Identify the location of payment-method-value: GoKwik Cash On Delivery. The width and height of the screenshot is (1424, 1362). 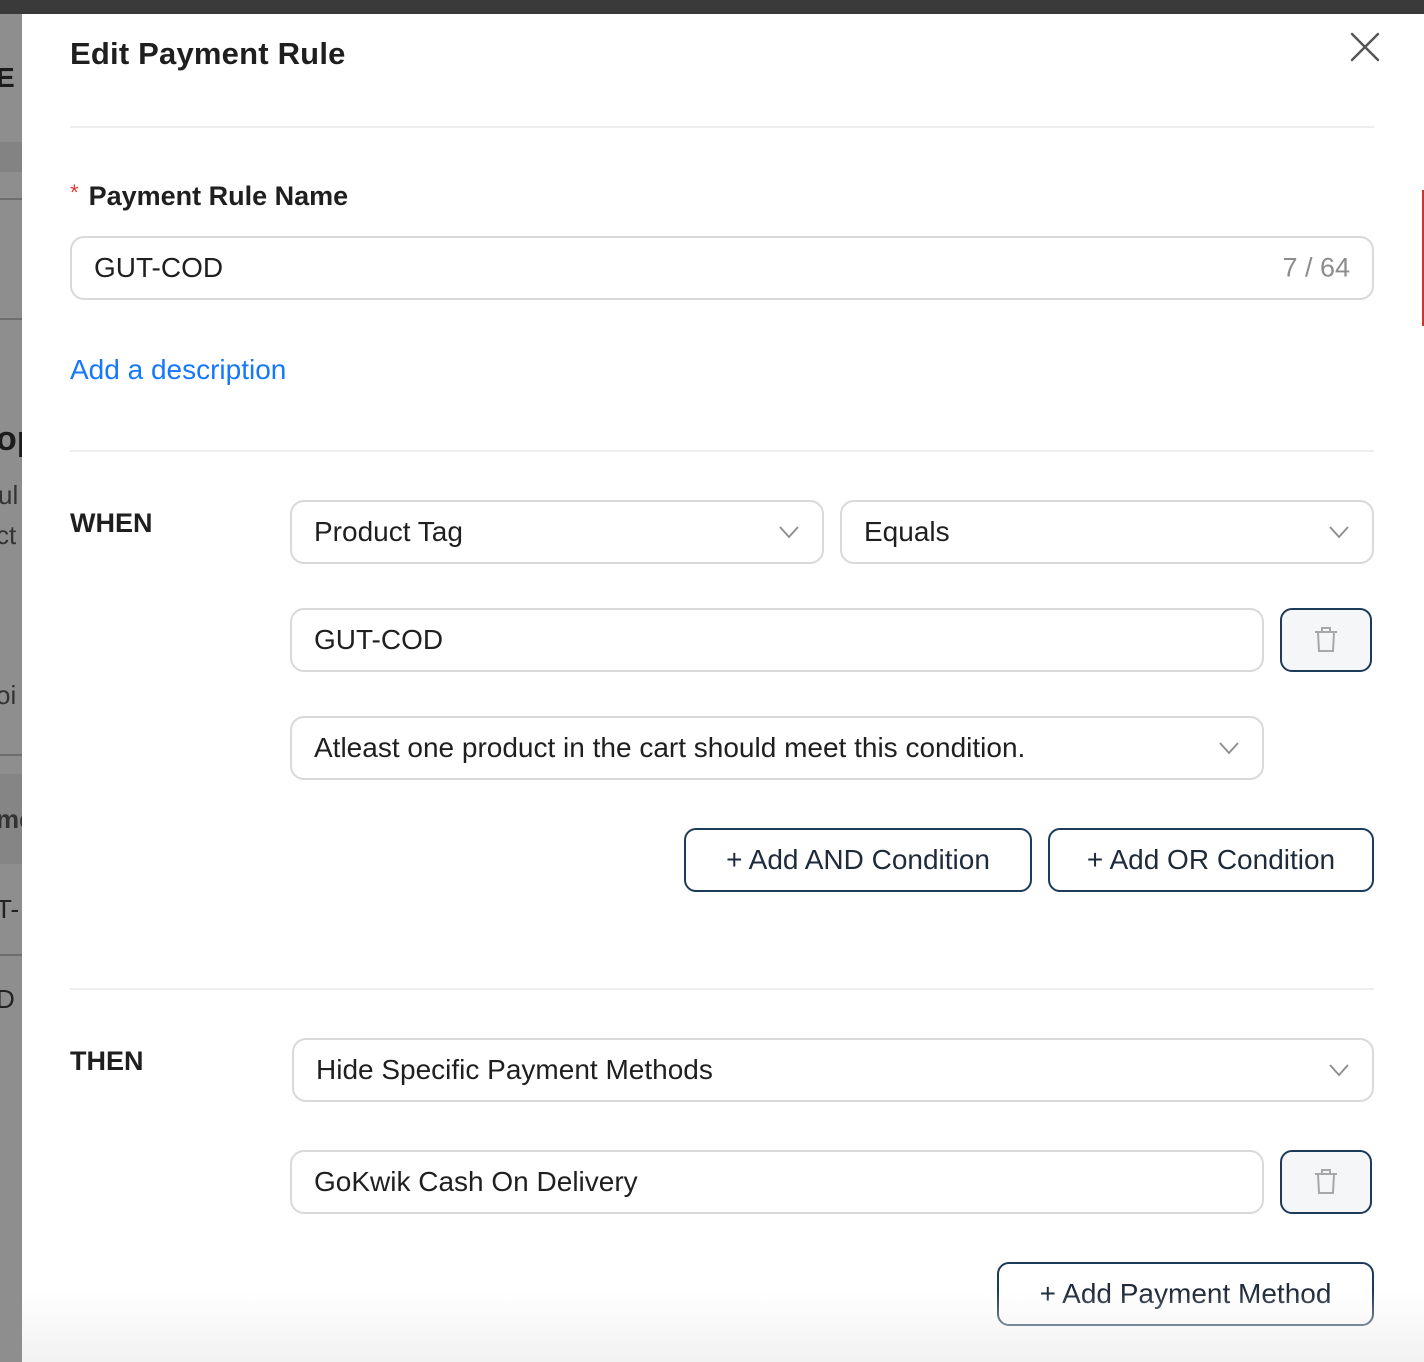
(476, 1181).